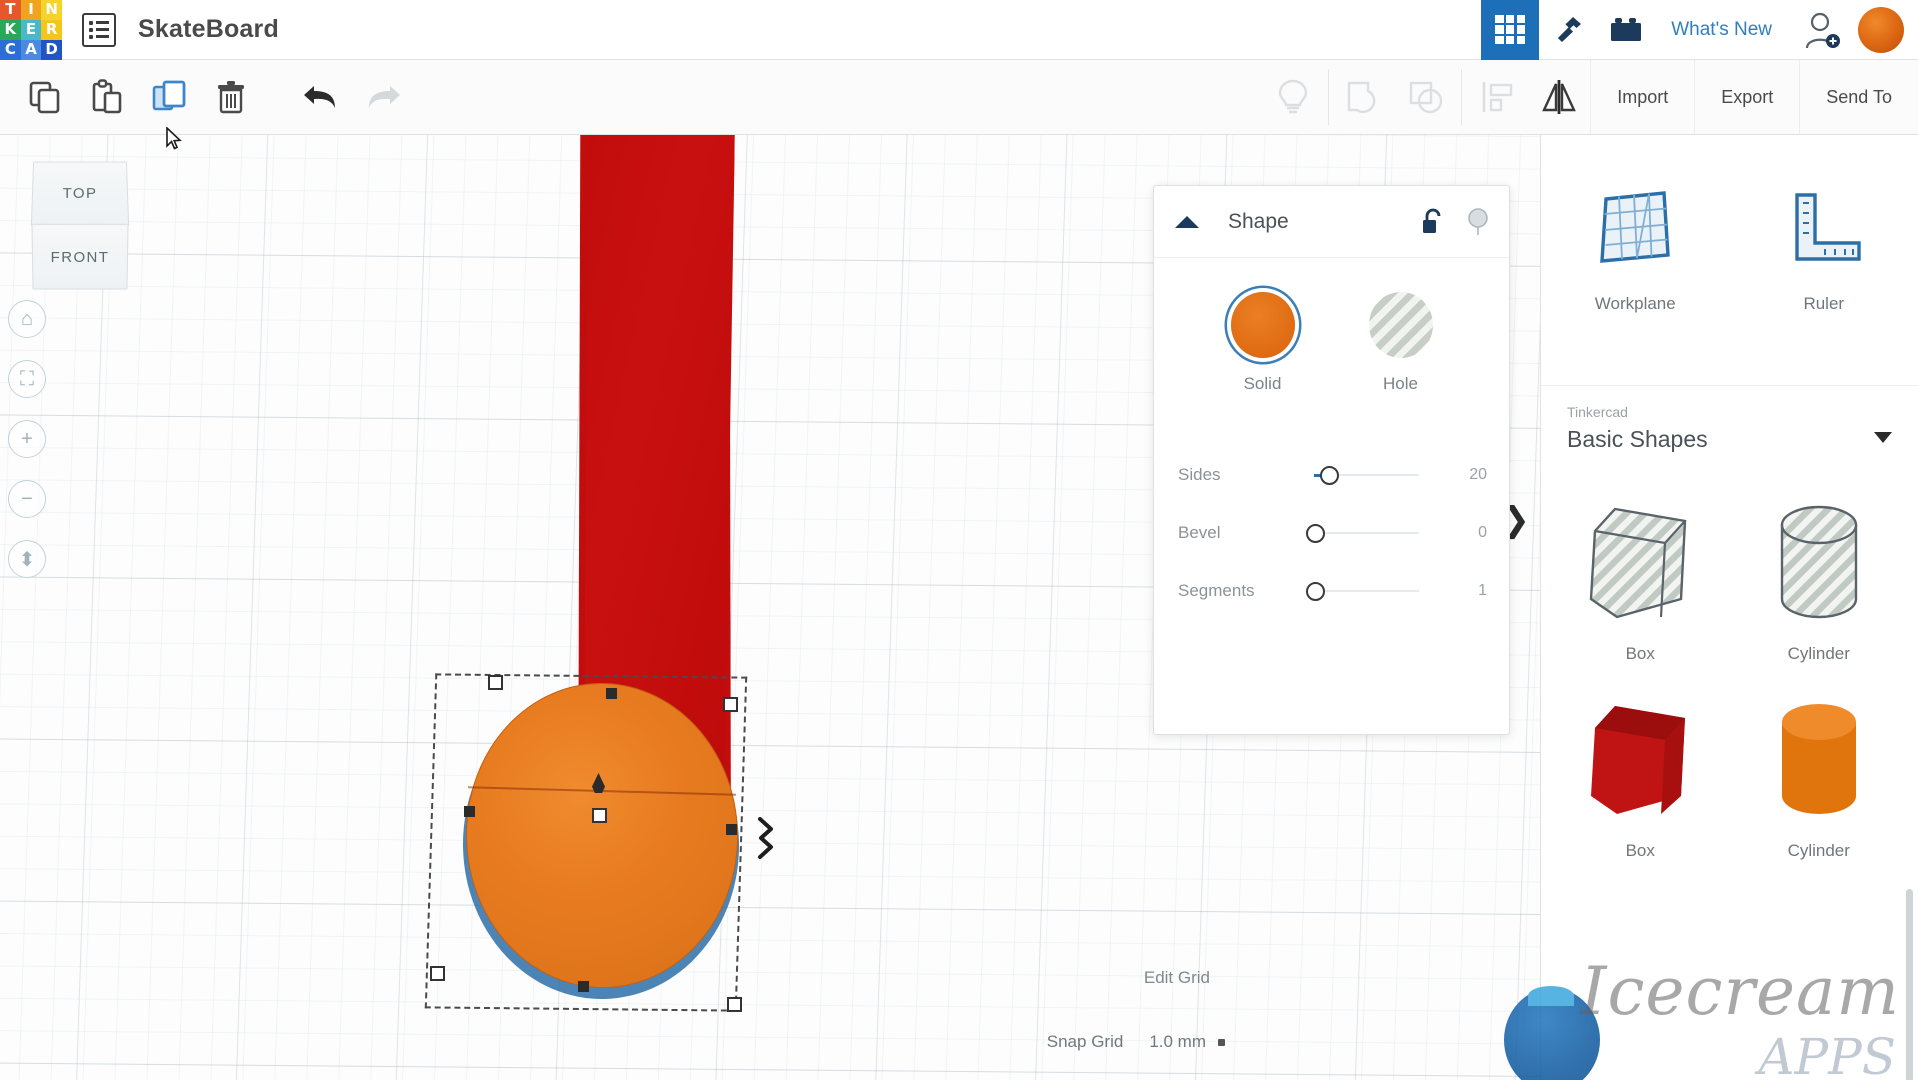 The image size is (1918, 1080). What do you see at coordinates (231, 97) in the screenshot?
I see `delete-button` at bounding box center [231, 97].